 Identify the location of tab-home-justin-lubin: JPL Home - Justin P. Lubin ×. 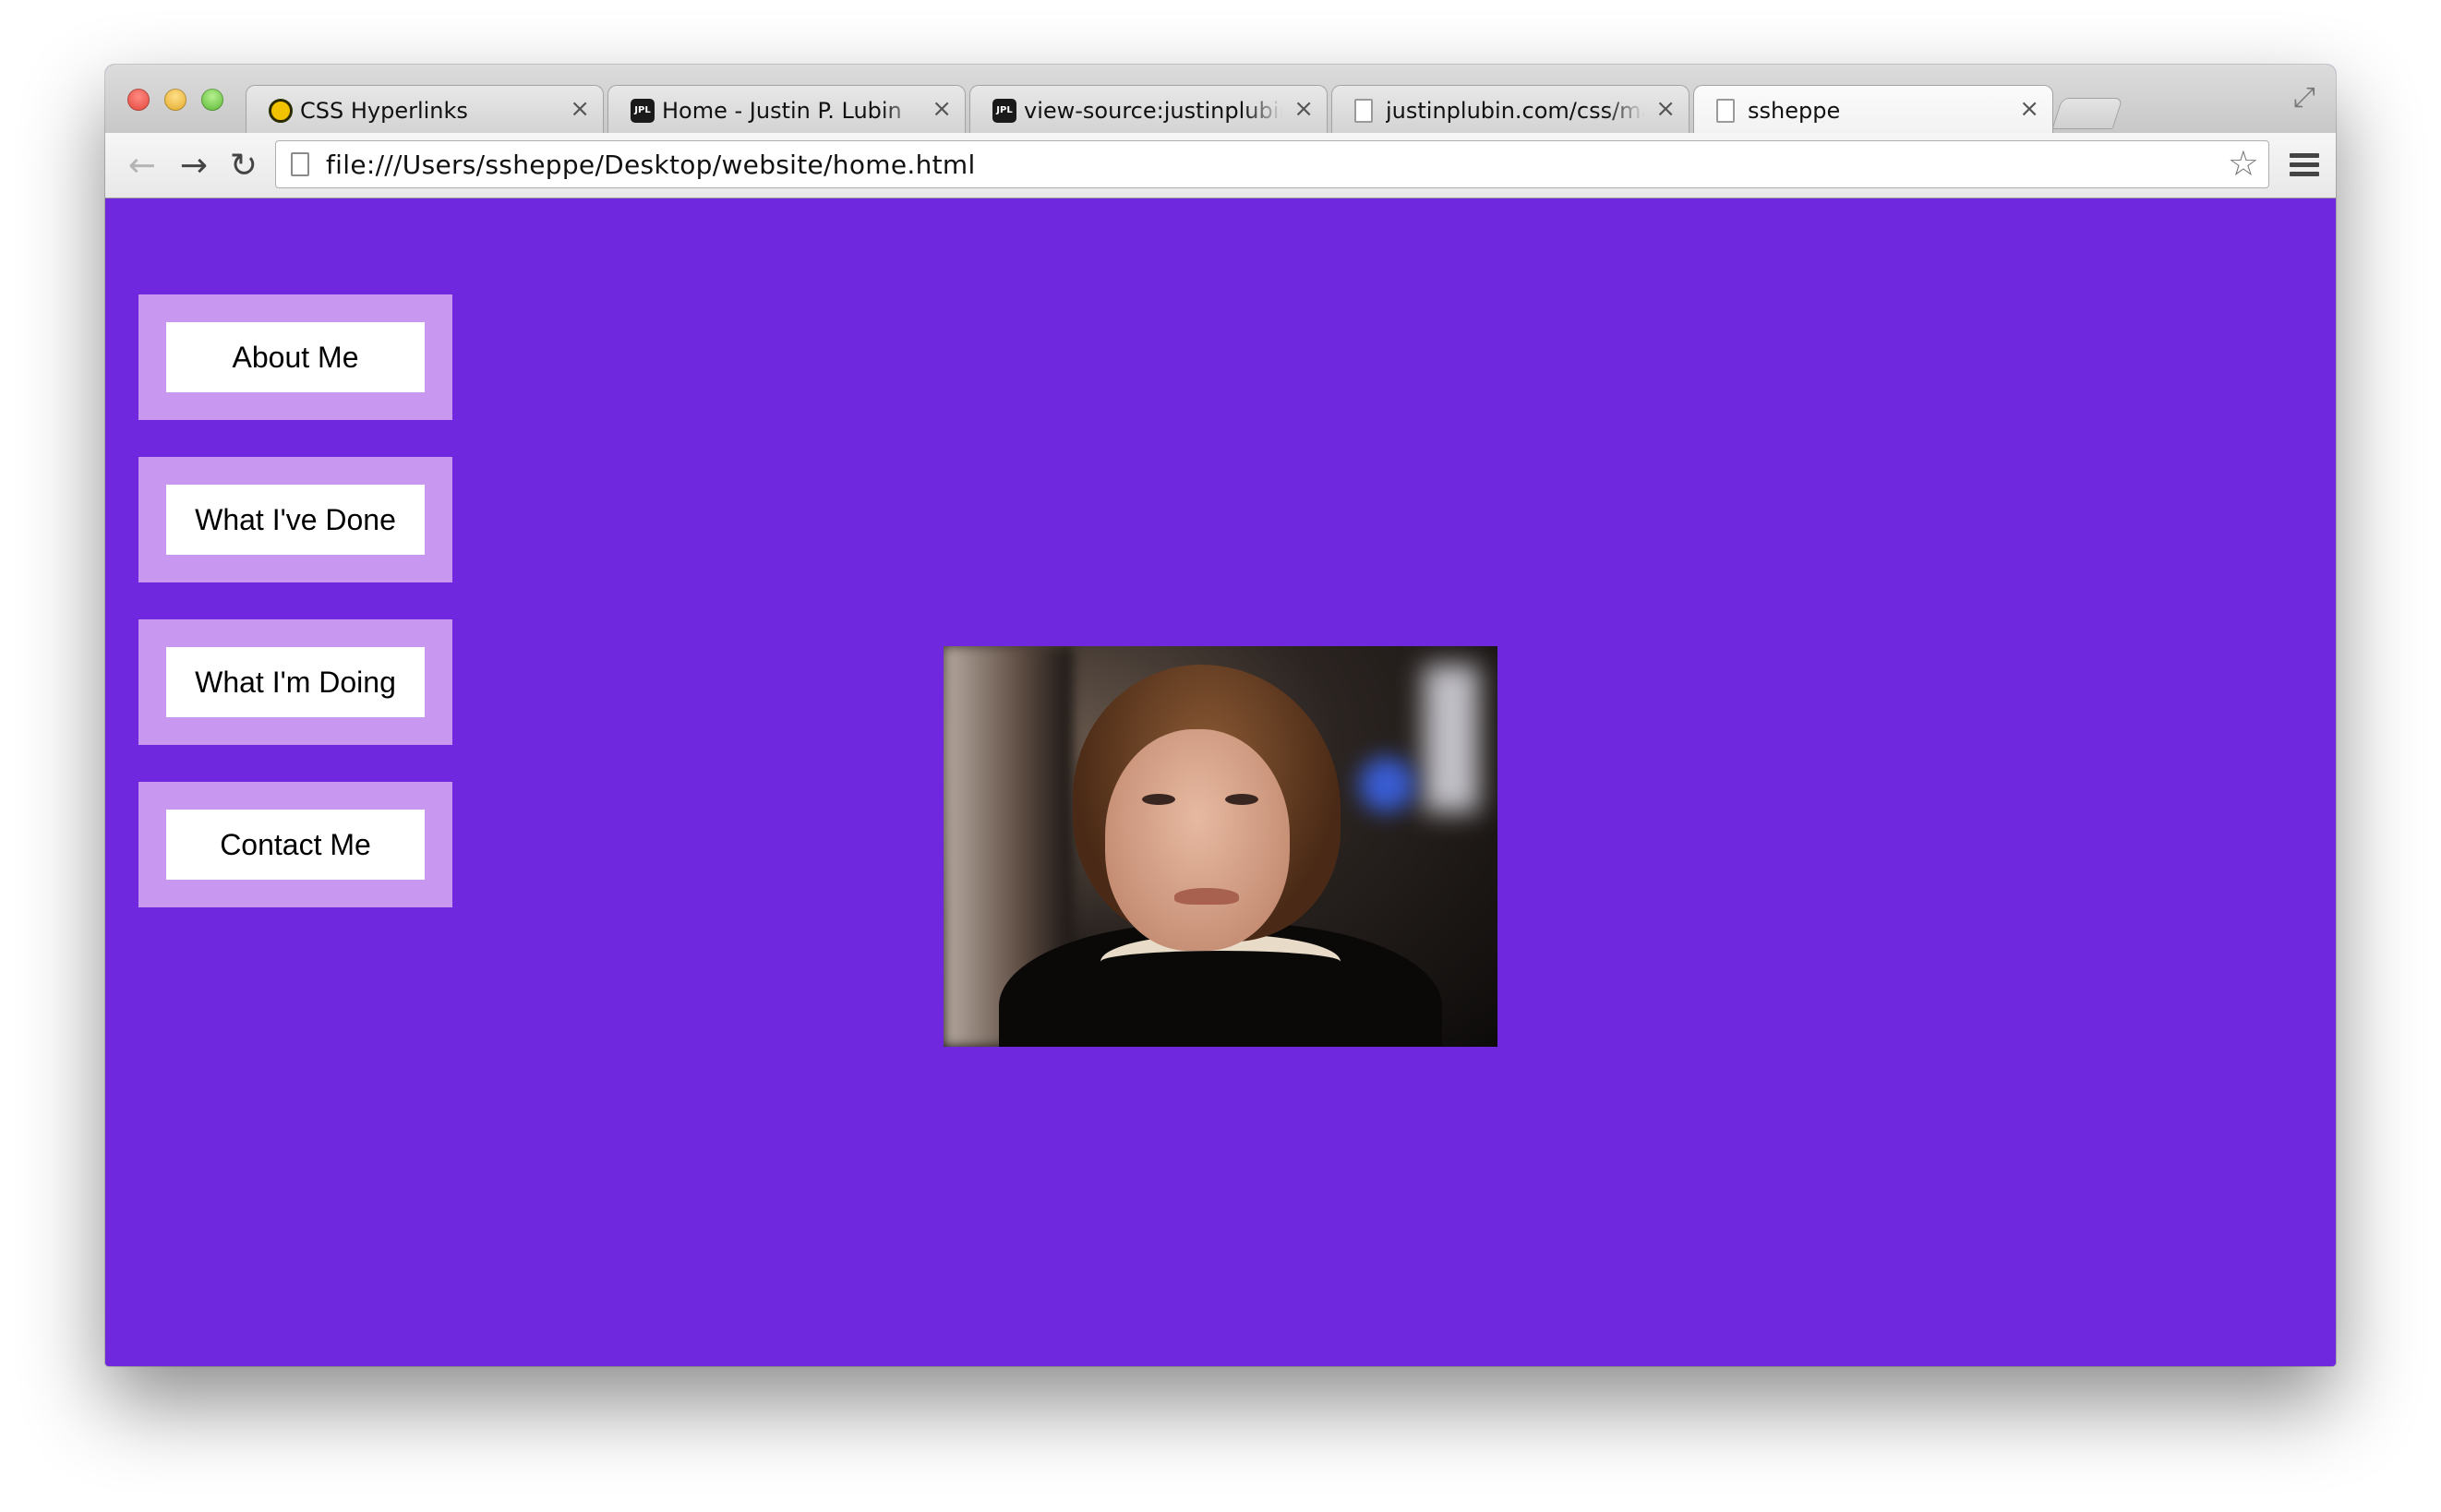
(786, 109).